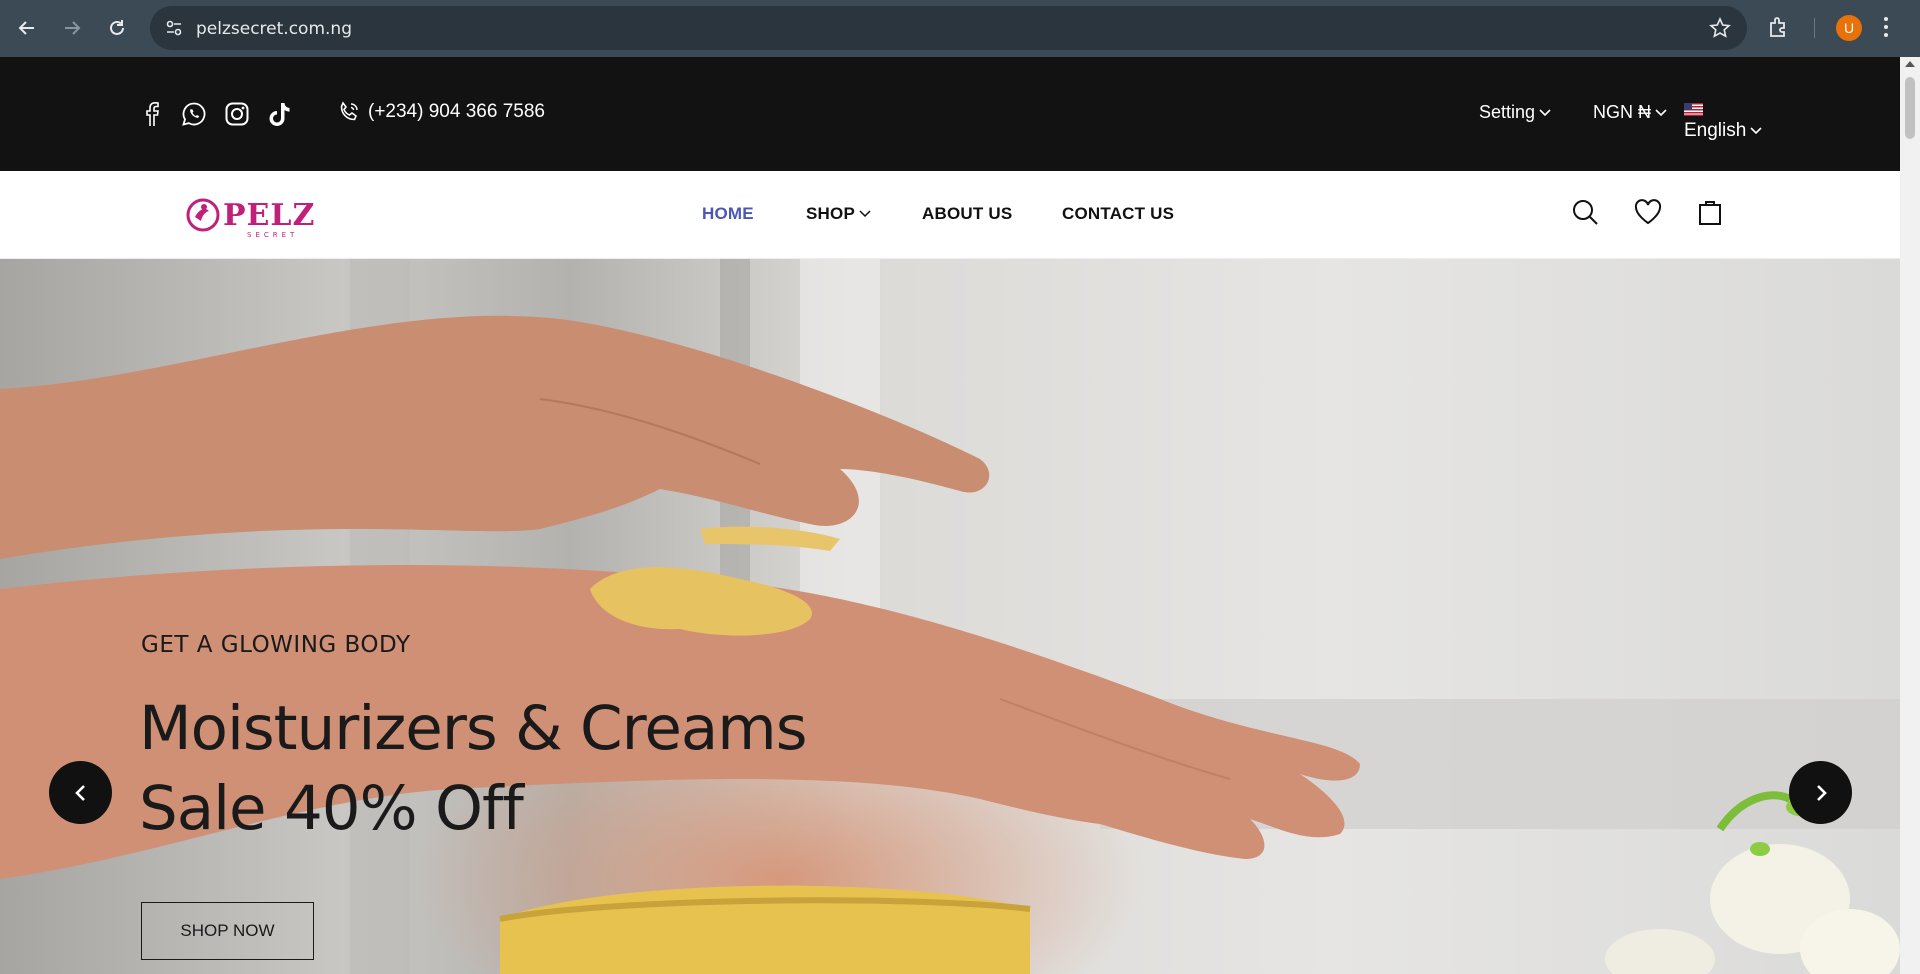  Describe the element at coordinates (830, 213) in the screenshot. I see `nav-shop-label: SHOP` at that location.